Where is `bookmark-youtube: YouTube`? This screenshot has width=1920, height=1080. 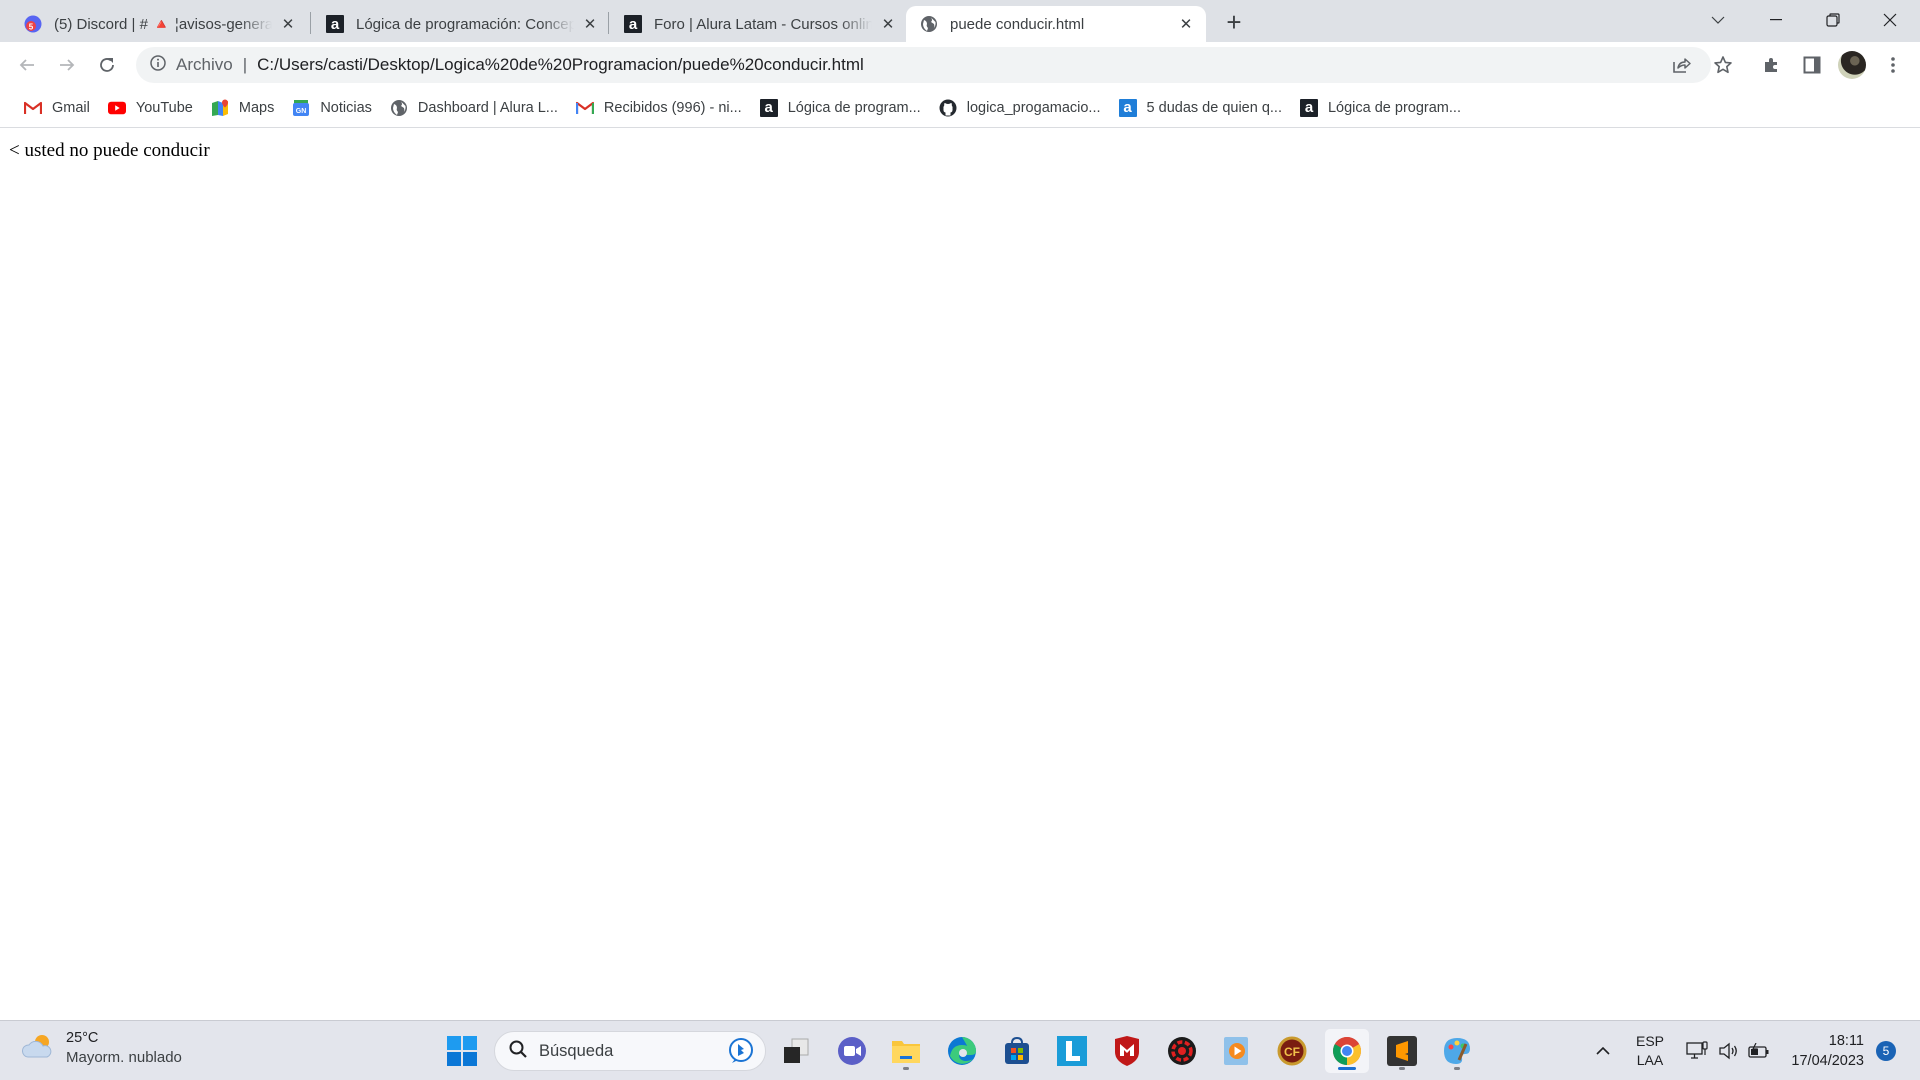
bookmark-youtube: YouTube is located at coordinates (150, 108).